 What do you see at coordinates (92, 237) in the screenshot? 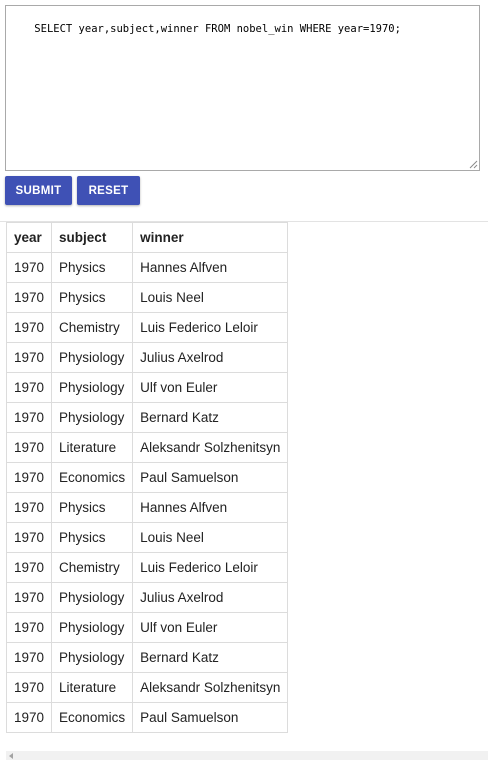
I see `column-header-subject: subject` at bounding box center [92, 237].